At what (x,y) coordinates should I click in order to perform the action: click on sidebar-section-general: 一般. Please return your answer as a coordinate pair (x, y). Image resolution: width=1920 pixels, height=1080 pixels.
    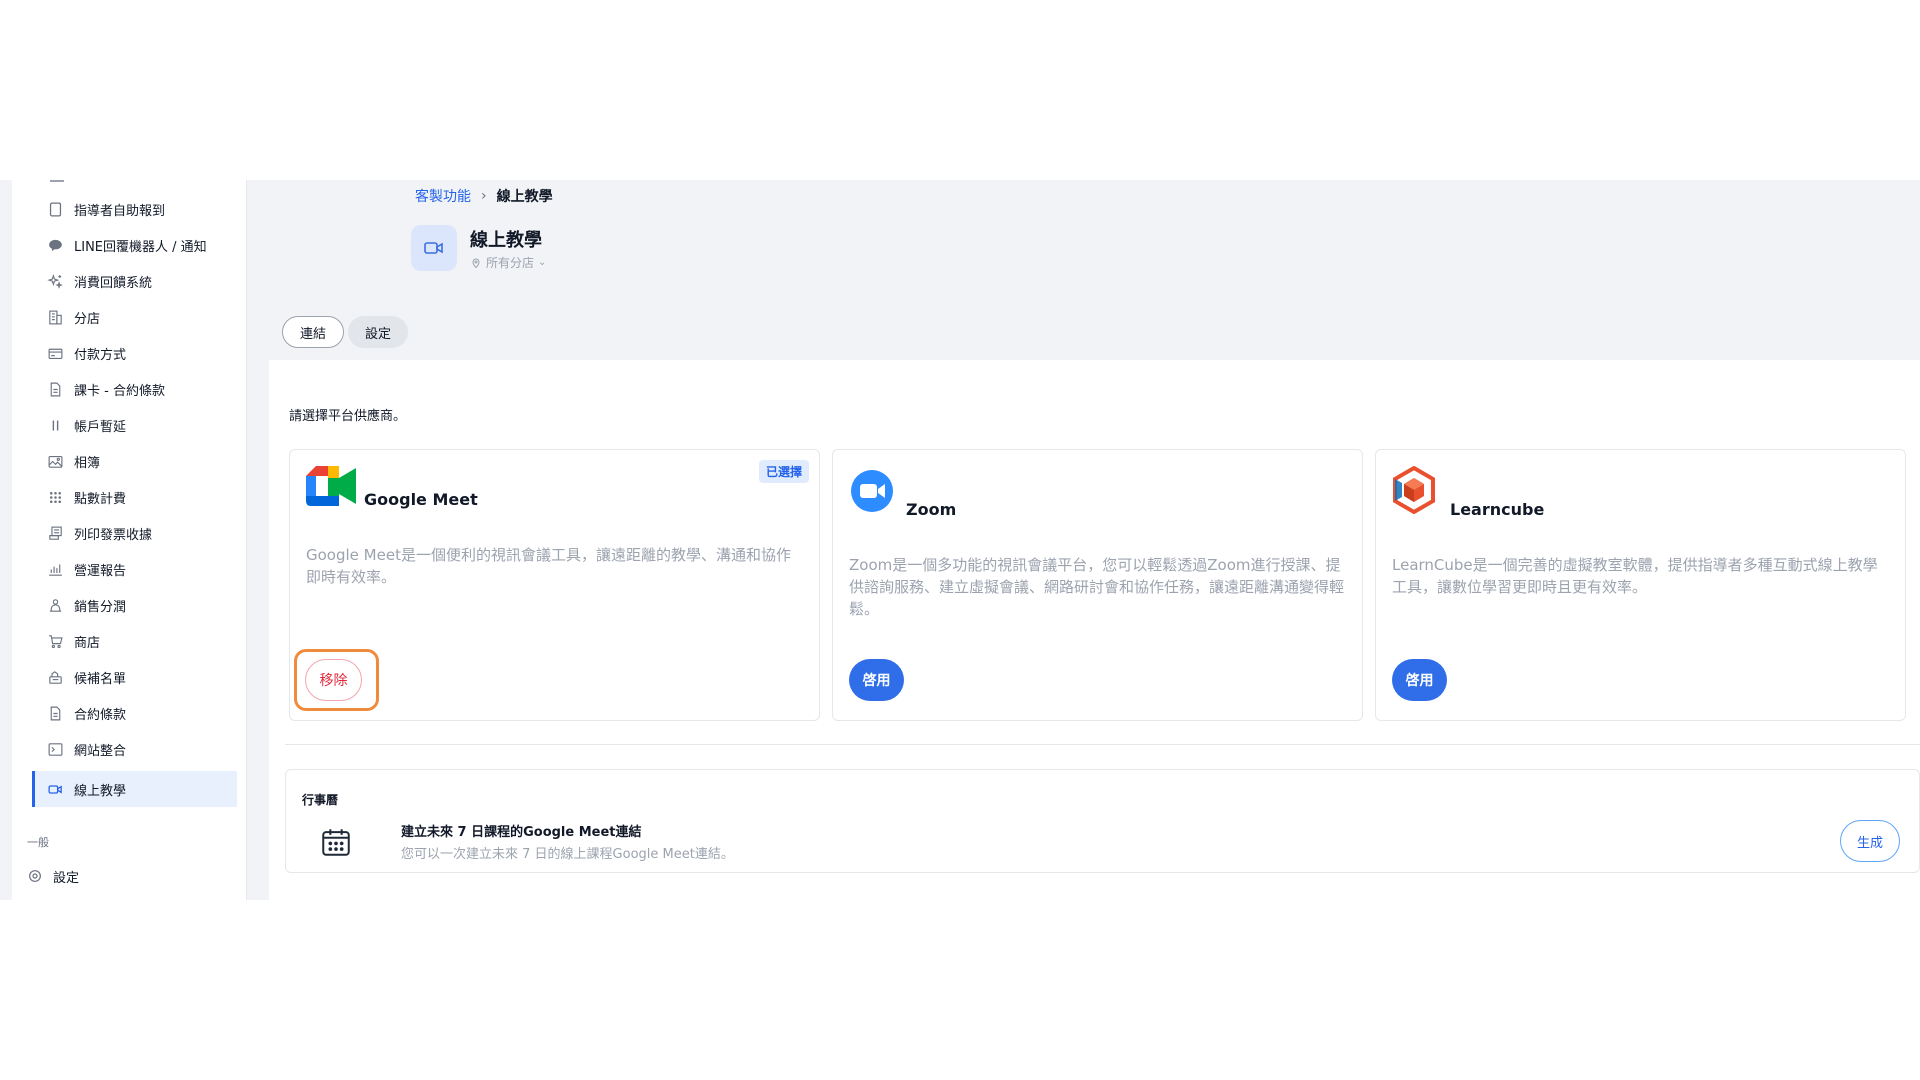
    Looking at the image, I should click on (38, 842).